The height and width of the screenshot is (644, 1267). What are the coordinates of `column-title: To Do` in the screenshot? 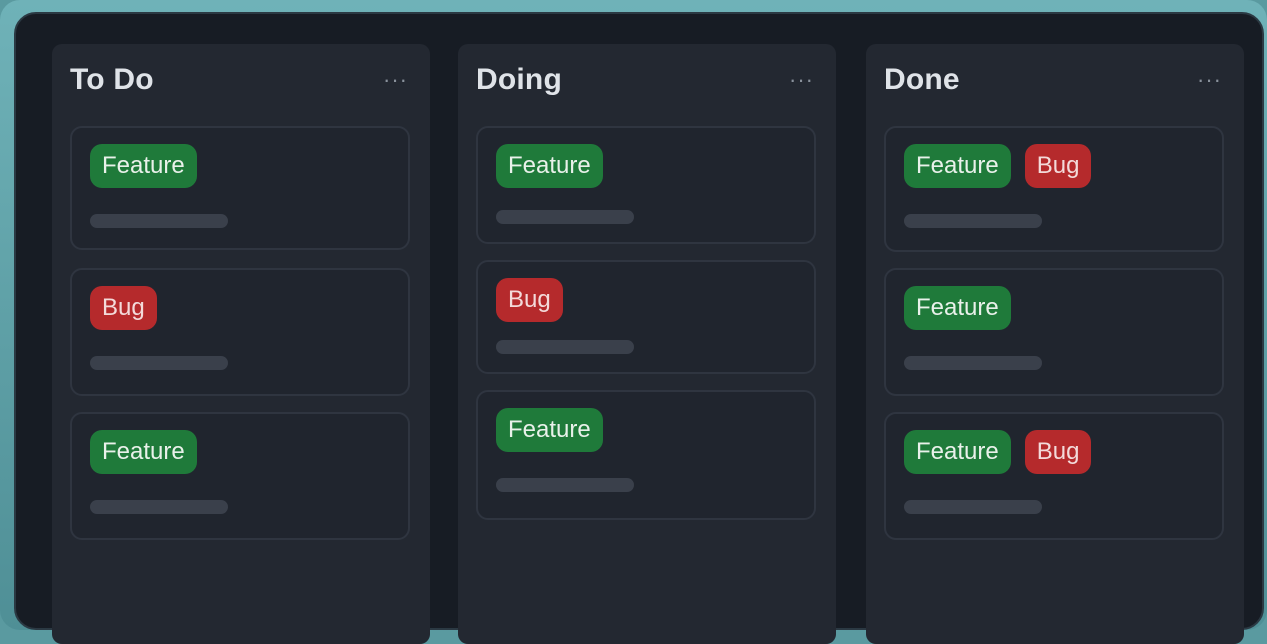 It's located at (112, 79).